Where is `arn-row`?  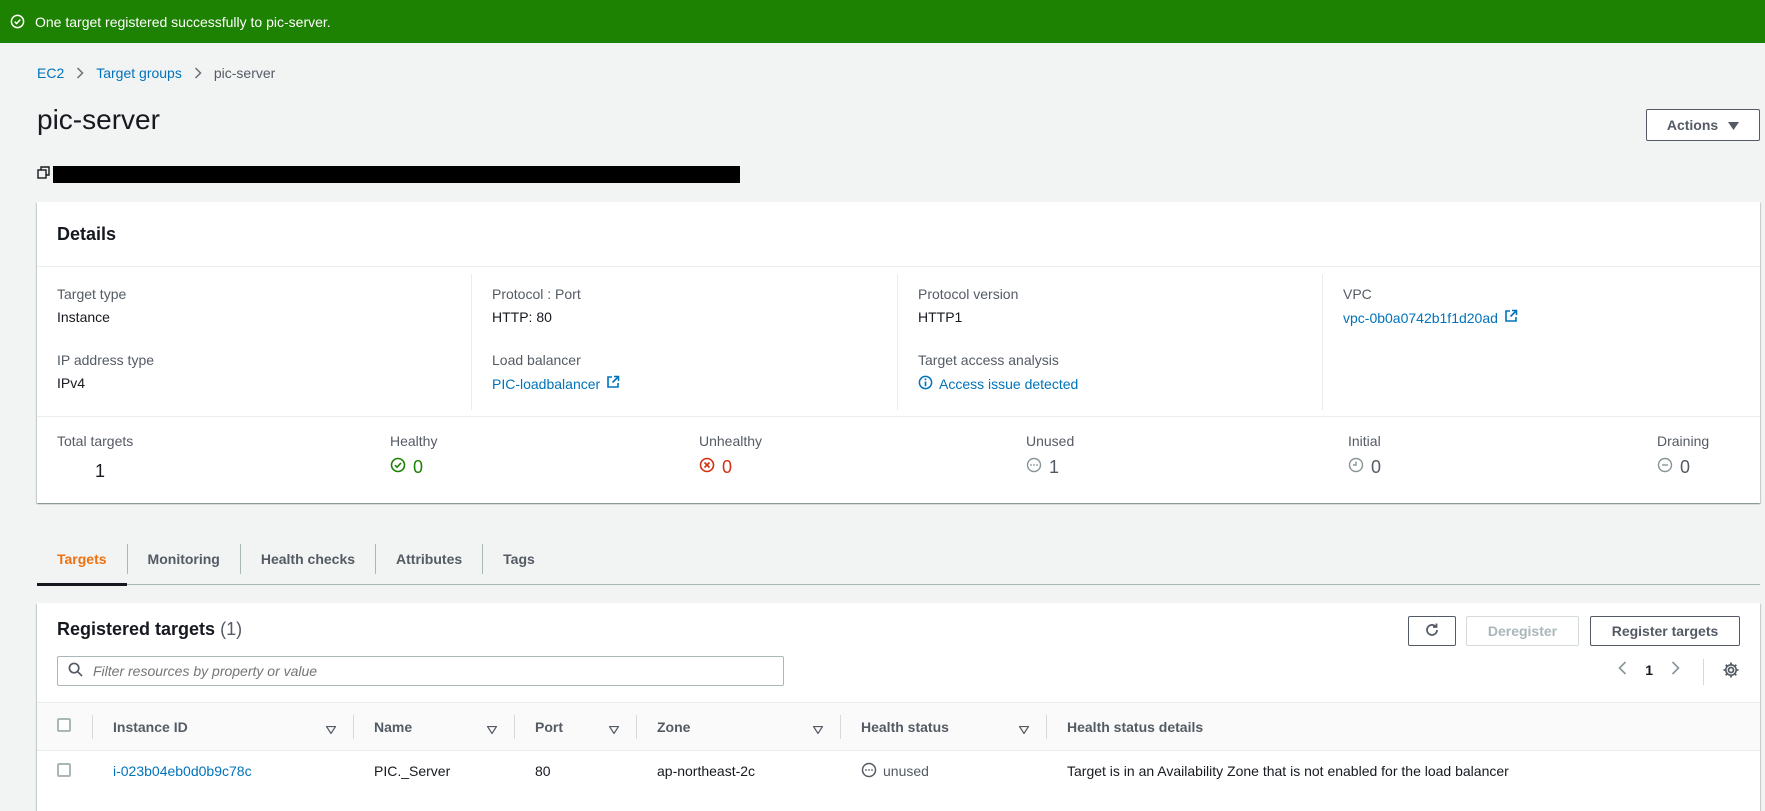
arn-row is located at coordinates (388, 174).